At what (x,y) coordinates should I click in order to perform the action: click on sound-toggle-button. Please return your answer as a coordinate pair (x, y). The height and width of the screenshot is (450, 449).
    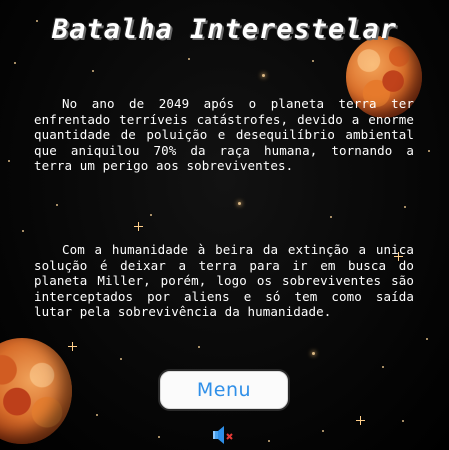
    Looking at the image, I should click on (223, 435).